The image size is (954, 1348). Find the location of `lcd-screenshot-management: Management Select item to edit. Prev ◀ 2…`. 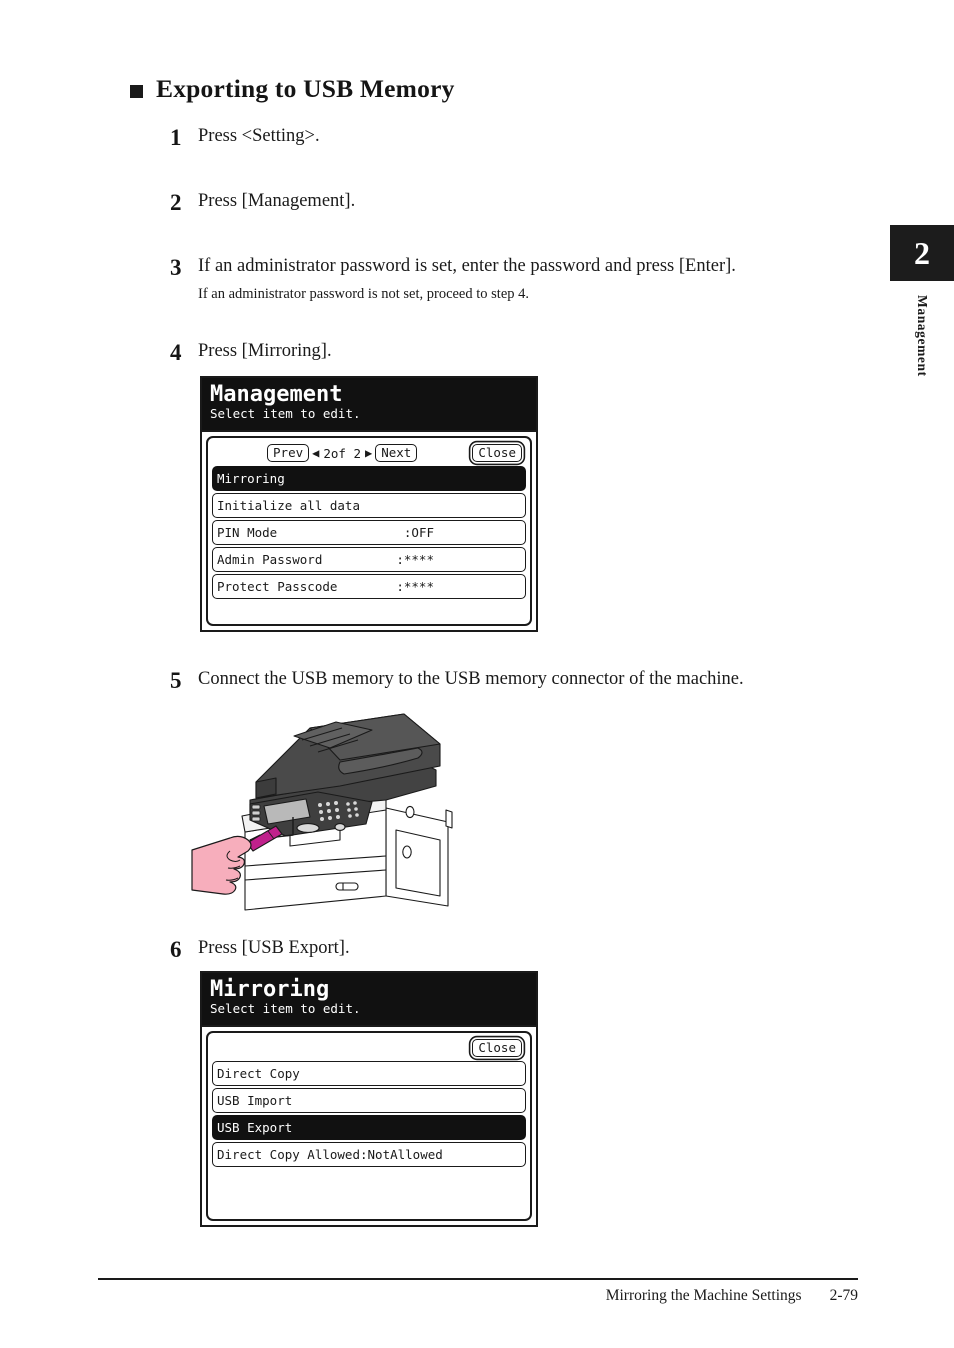

lcd-screenshot-management: Management Select item to edit. Prev ◀ 2… is located at coordinates (369, 504).